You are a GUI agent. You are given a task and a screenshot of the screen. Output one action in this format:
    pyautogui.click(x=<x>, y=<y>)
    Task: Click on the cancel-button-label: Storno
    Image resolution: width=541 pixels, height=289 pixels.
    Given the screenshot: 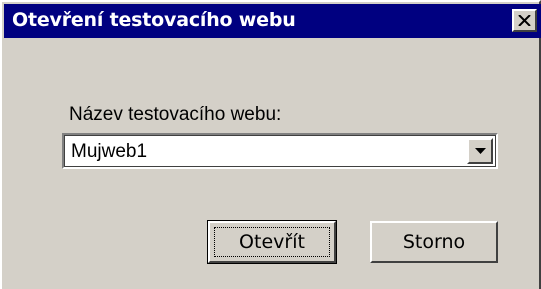 What is the action you would take?
    pyautogui.click(x=434, y=242)
    